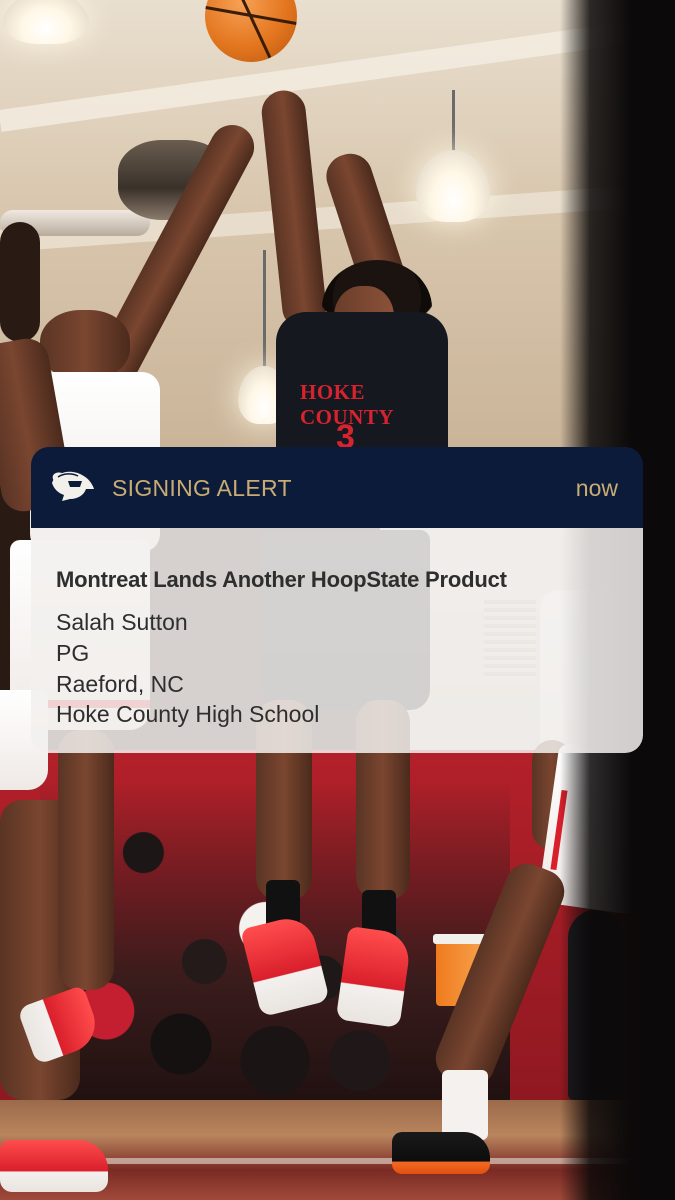  Describe the element at coordinates (202, 488) in the screenshot. I see `notification-title: SIGNING ALERT` at that location.